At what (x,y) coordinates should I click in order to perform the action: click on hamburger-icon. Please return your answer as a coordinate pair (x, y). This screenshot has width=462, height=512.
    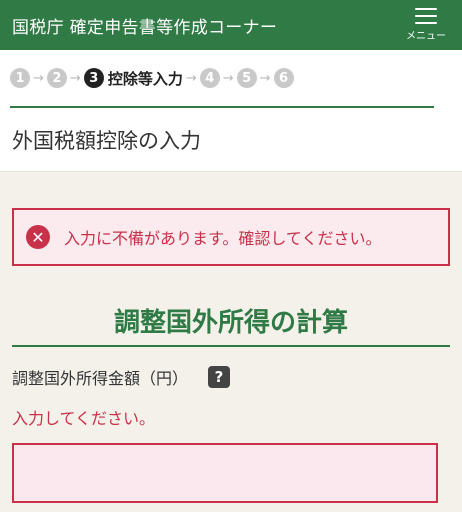
    Looking at the image, I should click on (426, 16).